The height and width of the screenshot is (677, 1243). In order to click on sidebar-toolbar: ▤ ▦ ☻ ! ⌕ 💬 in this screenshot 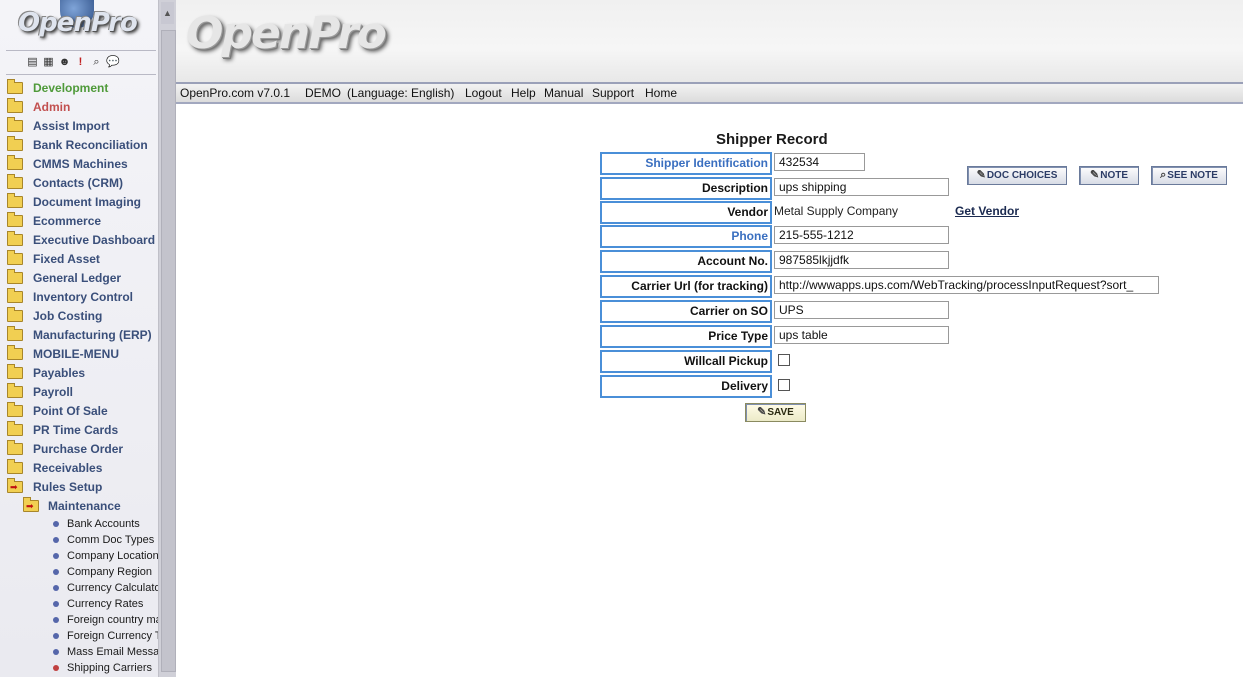, I will do `click(72, 63)`.